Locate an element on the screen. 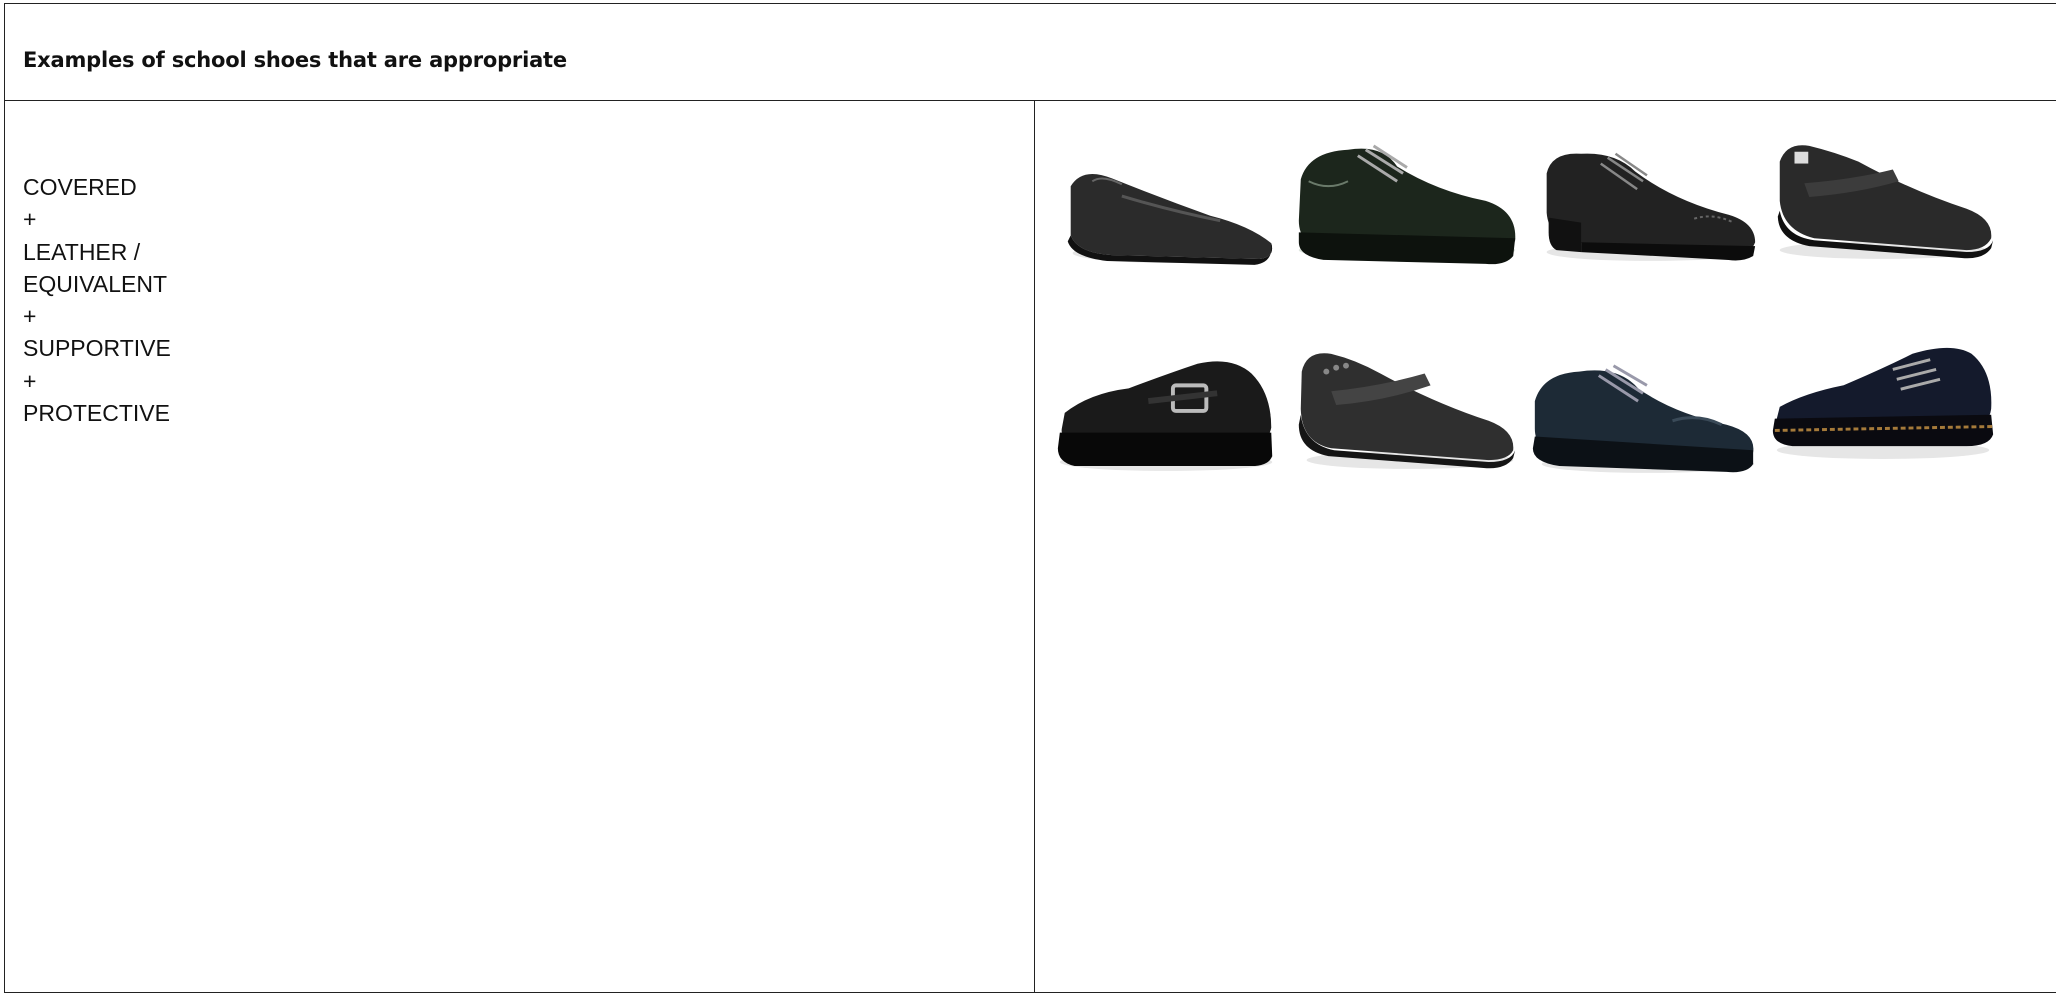 Image resolution: width=2056 pixels, height=993 pixels. brogue-shoe-icon is located at coordinates (1645, 198).